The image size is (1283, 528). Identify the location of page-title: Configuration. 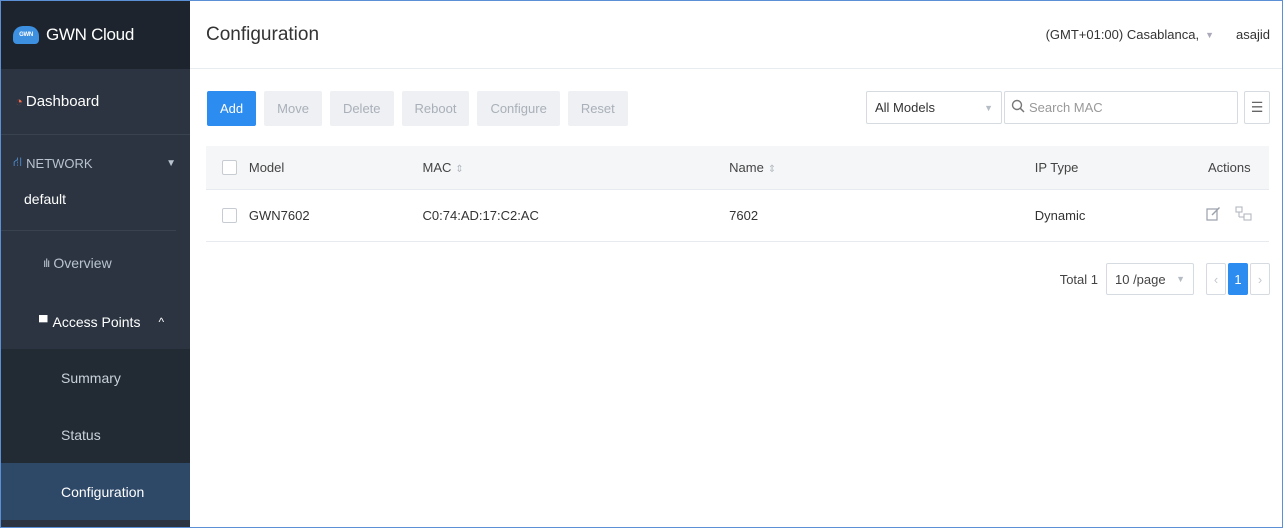
(263, 34).